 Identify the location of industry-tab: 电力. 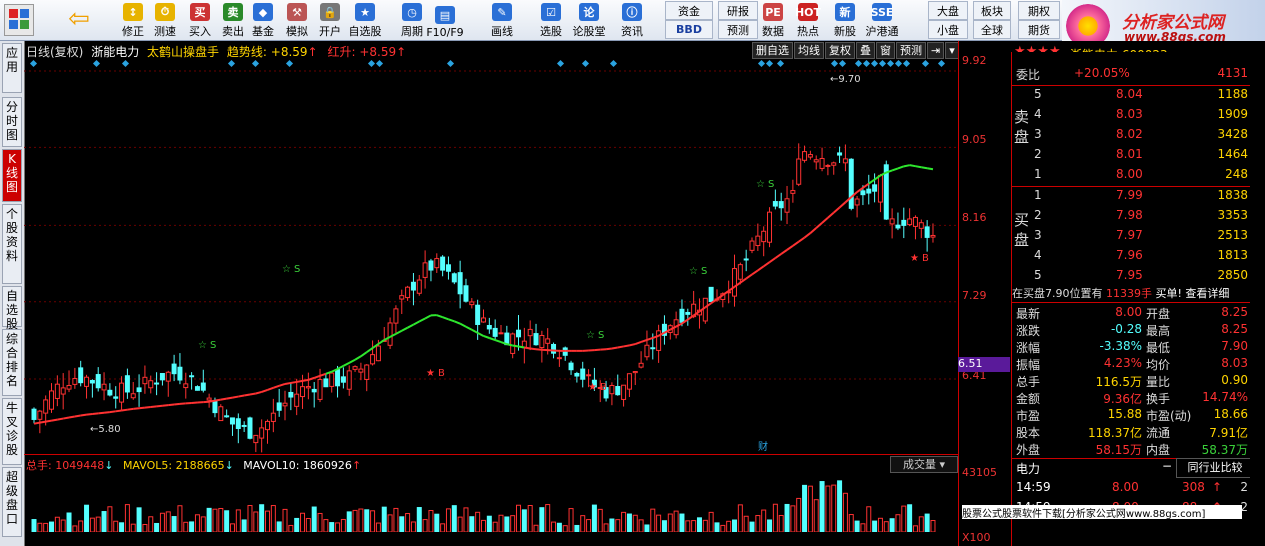
(1028, 468).